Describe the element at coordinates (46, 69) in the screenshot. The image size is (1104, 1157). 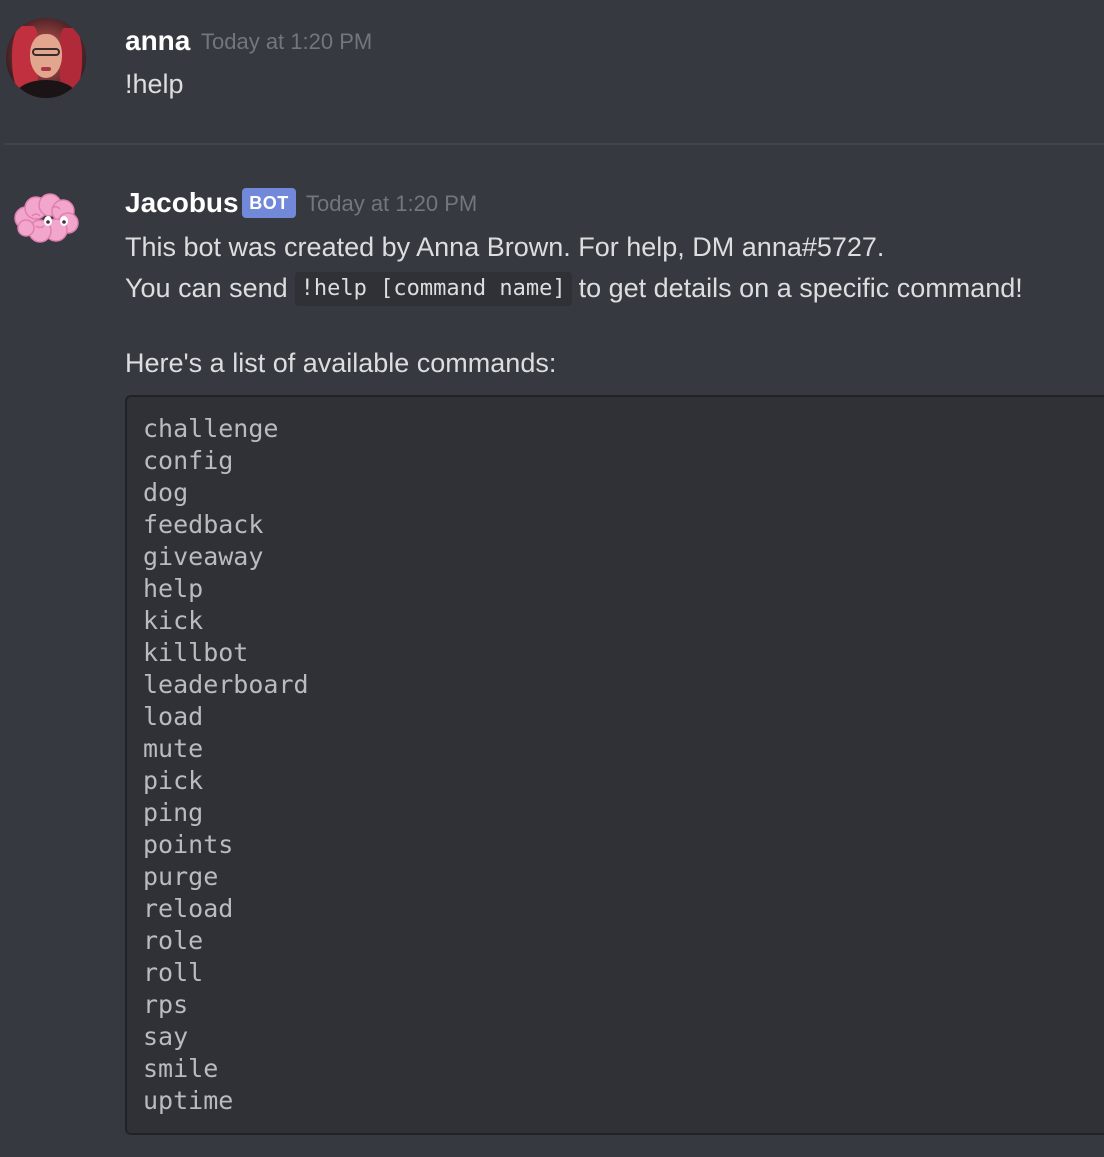
I see `avatar-lips` at that location.